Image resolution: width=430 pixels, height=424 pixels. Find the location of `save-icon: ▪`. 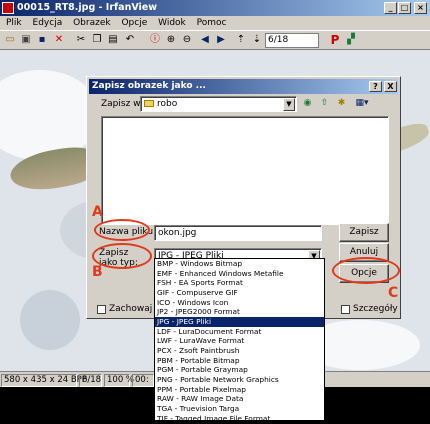

save-icon: ▪ is located at coordinates (42, 40).